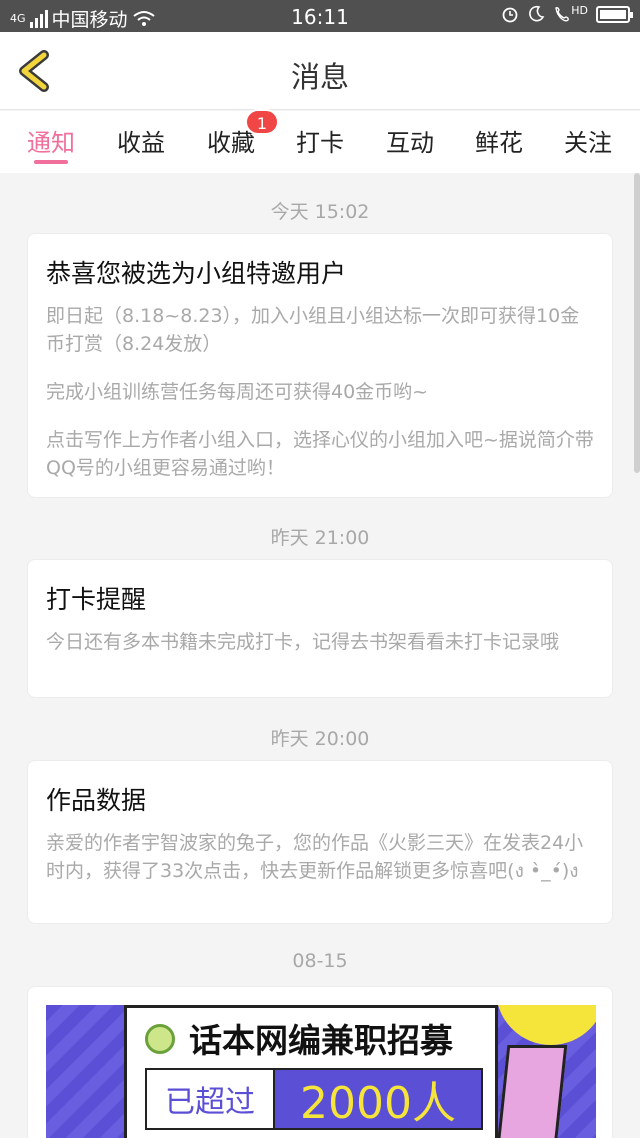  What do you see at coordinates (141, 143) in the screenshot?
I see `tab-label: 收益` at bounding box center [141, 143].